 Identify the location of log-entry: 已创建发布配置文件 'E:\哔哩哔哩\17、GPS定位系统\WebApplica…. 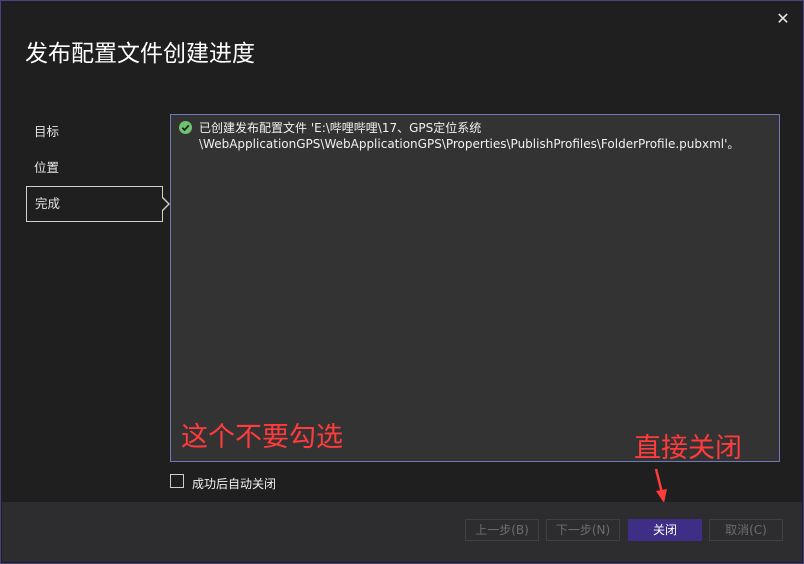
(474, 136).